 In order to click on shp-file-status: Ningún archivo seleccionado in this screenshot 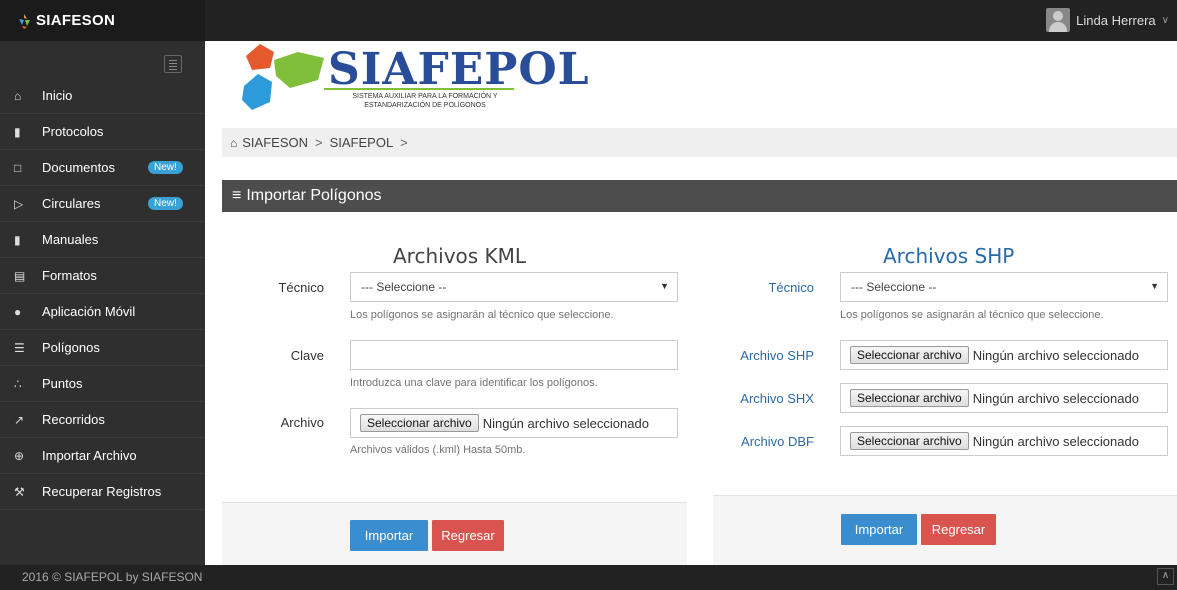, I will do `click(1055, 355)`.